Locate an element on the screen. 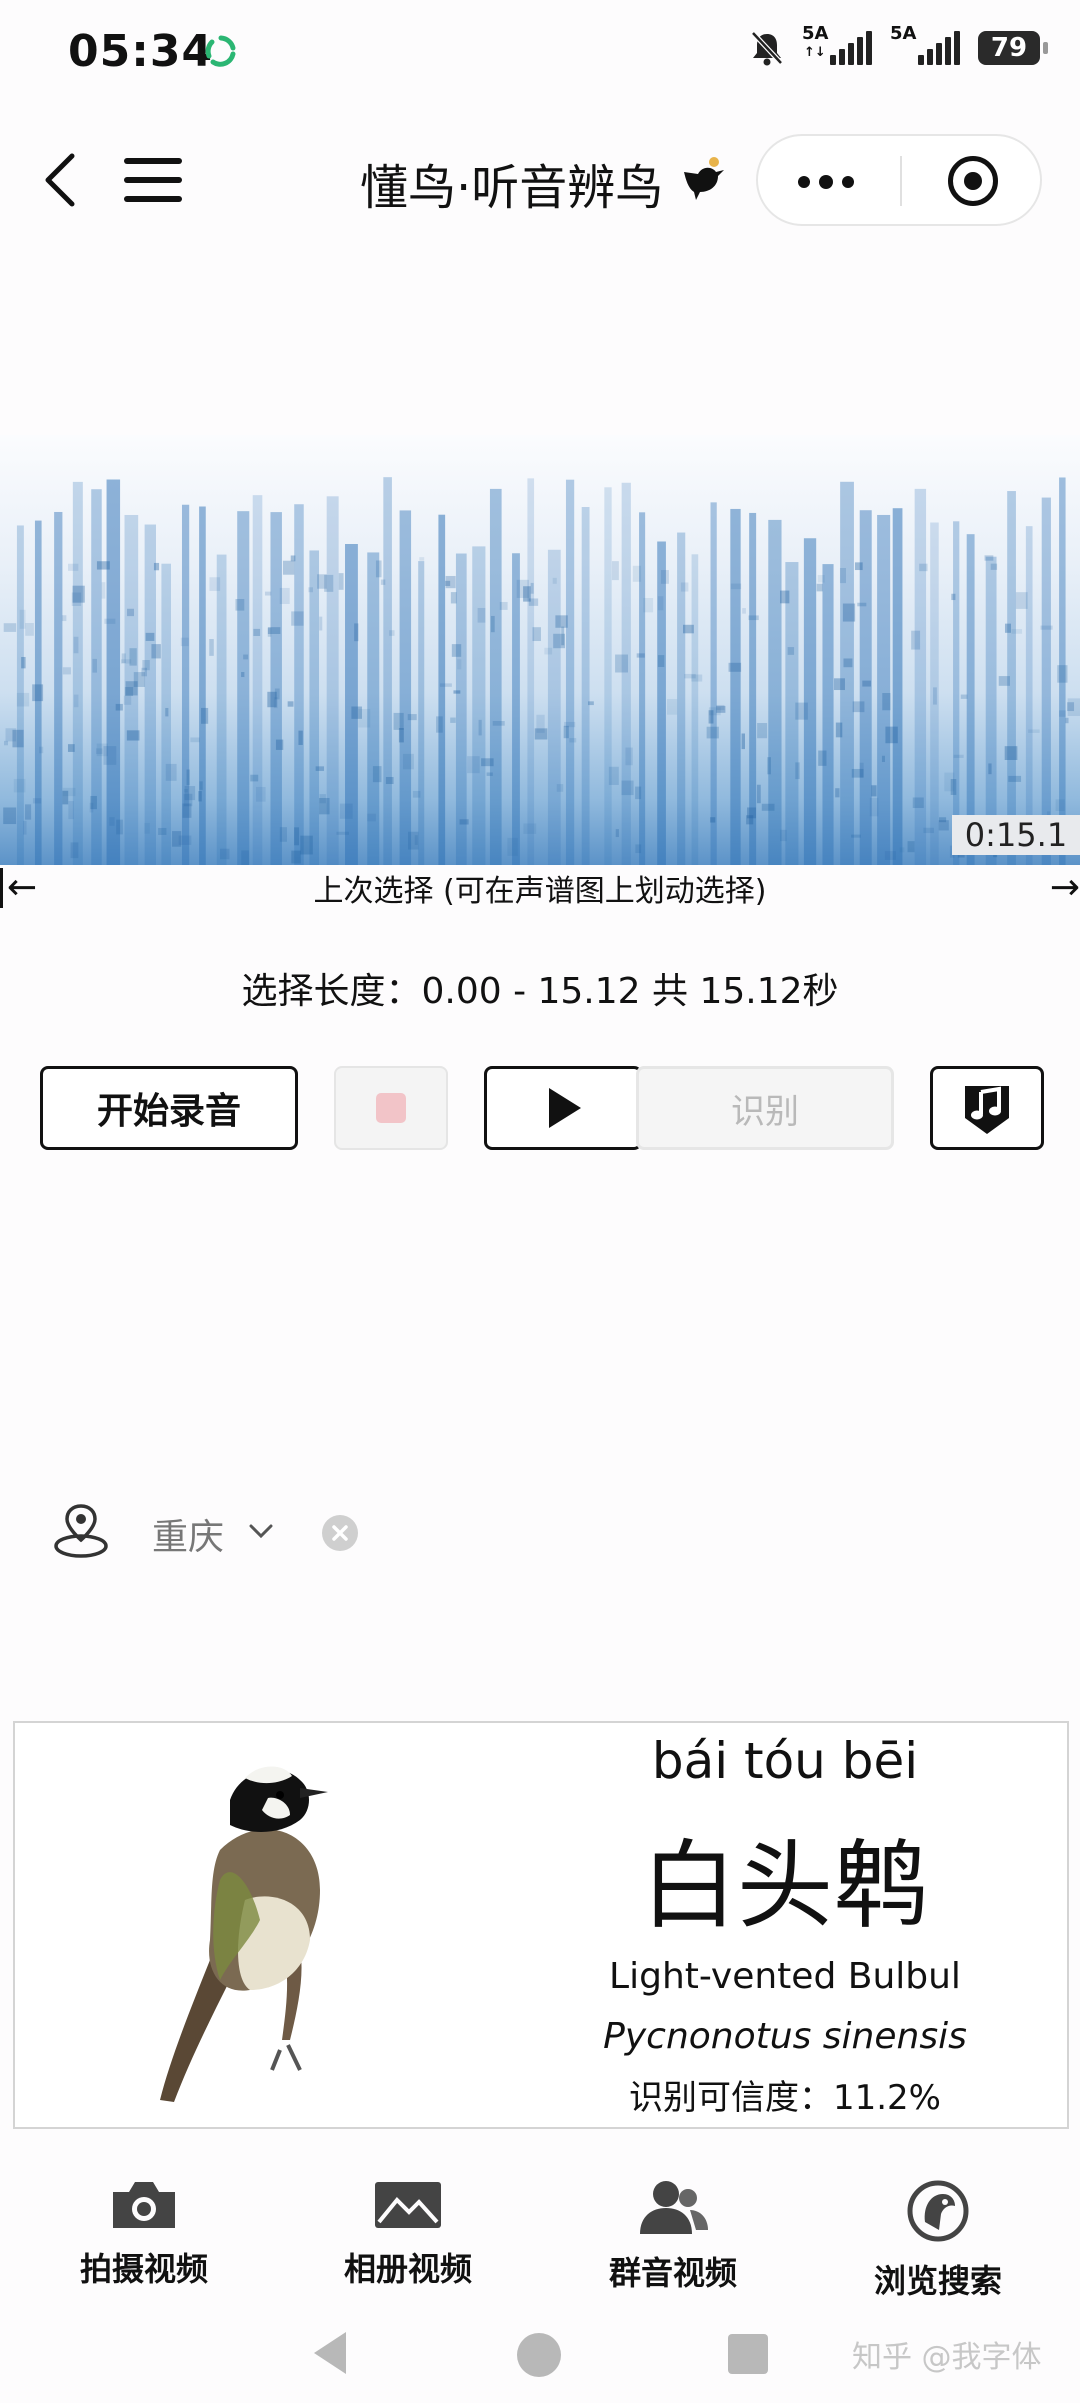 This screenshot has width=1080, height=2403. result-confidence: 识别可信度：11.2% is located at coordinates (784, 2098).